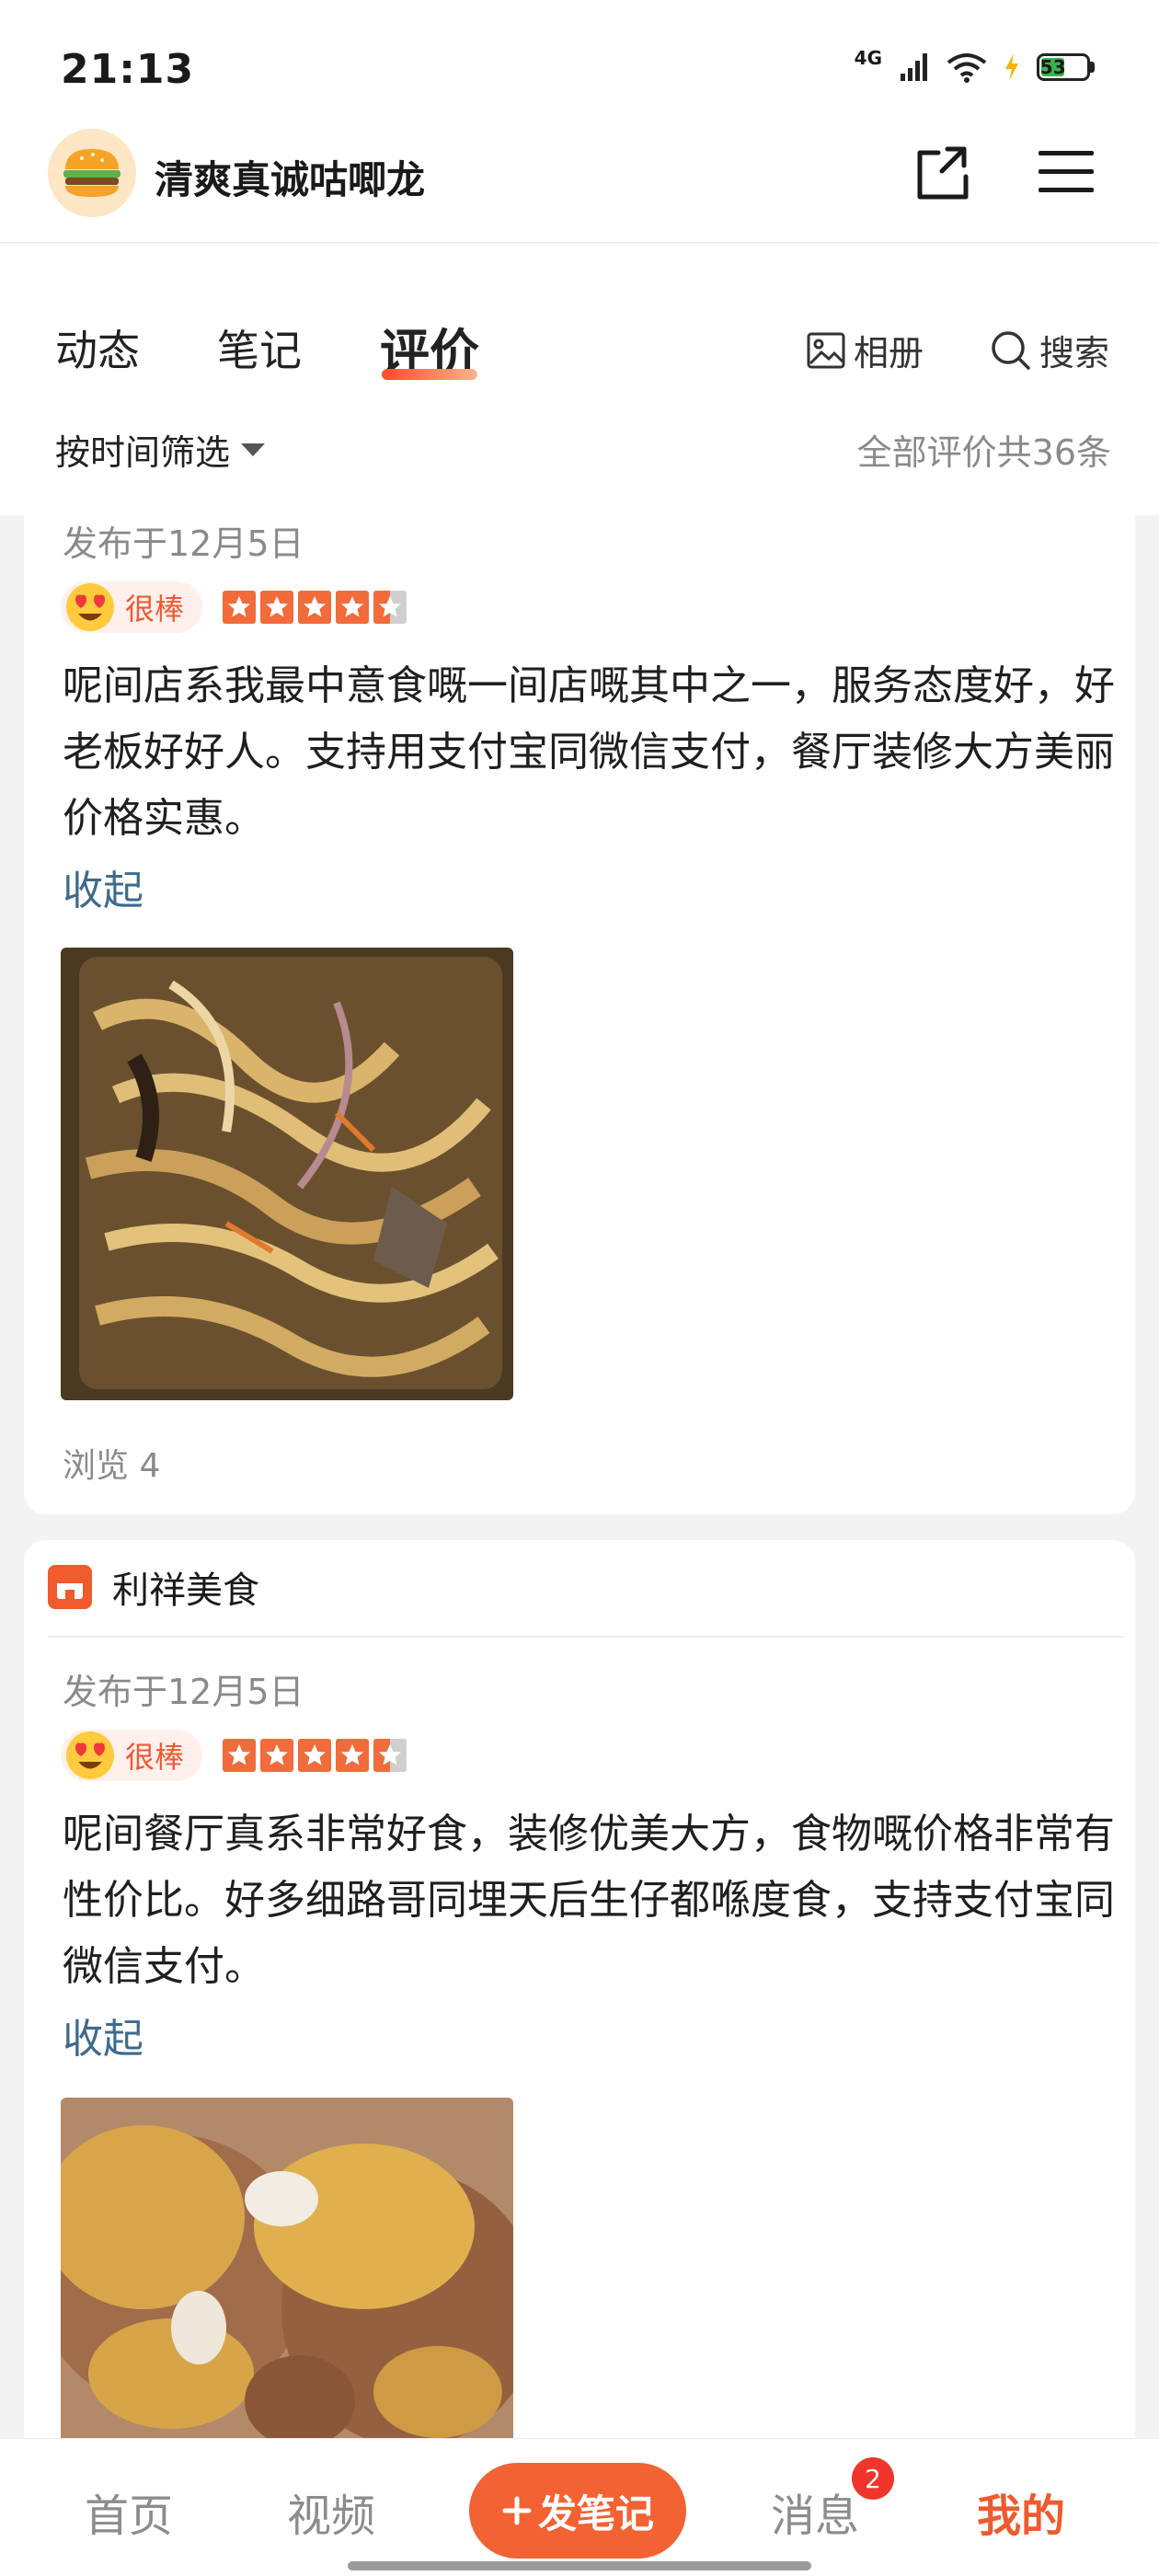 The height and width of the screenshot is (2576, 1159). I want to click on charging-icon, so click(1011, 67).